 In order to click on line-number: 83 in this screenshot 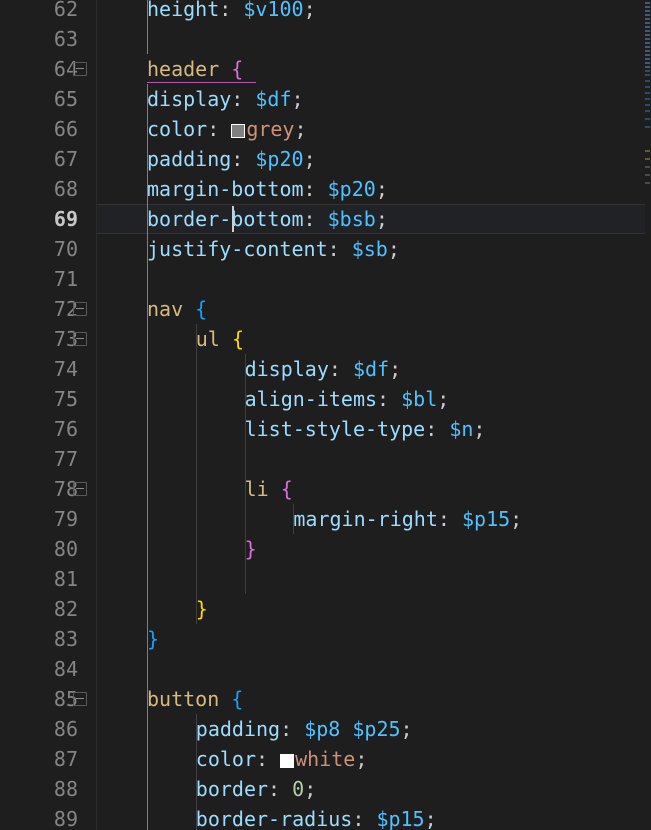, I will do `click(66, 639)`.